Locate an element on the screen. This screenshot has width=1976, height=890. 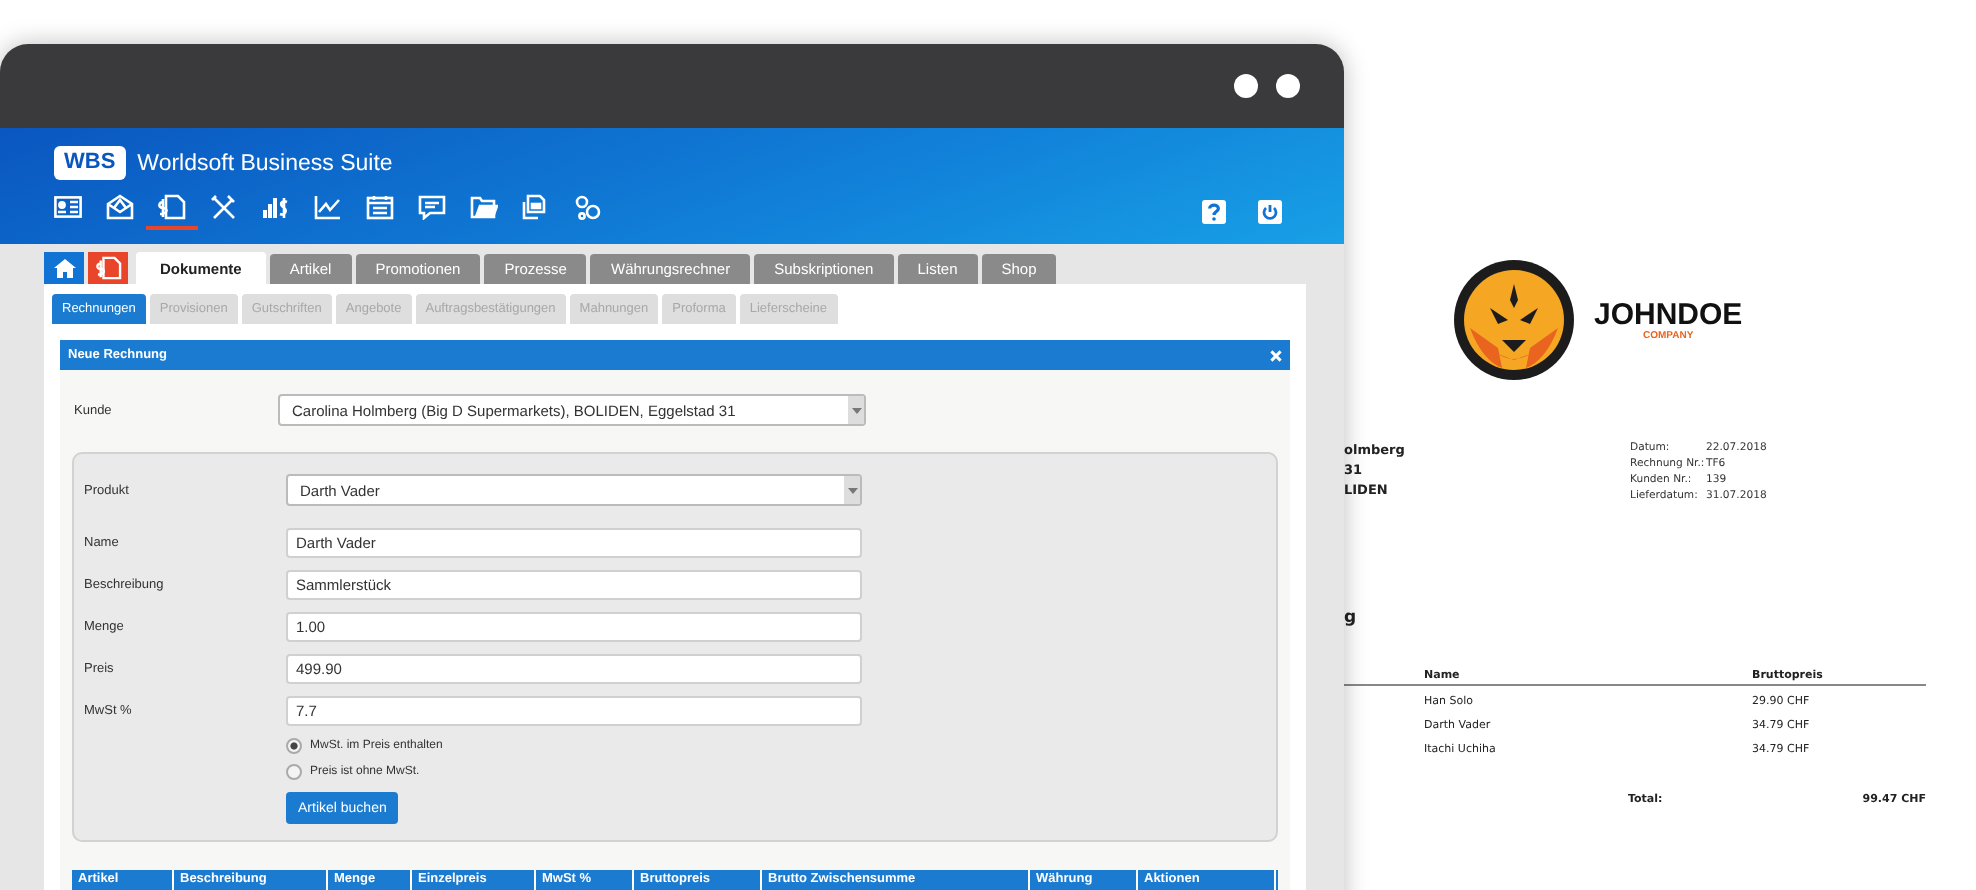
company-name: JOHNDOE is located at coordinates (1668, 314).